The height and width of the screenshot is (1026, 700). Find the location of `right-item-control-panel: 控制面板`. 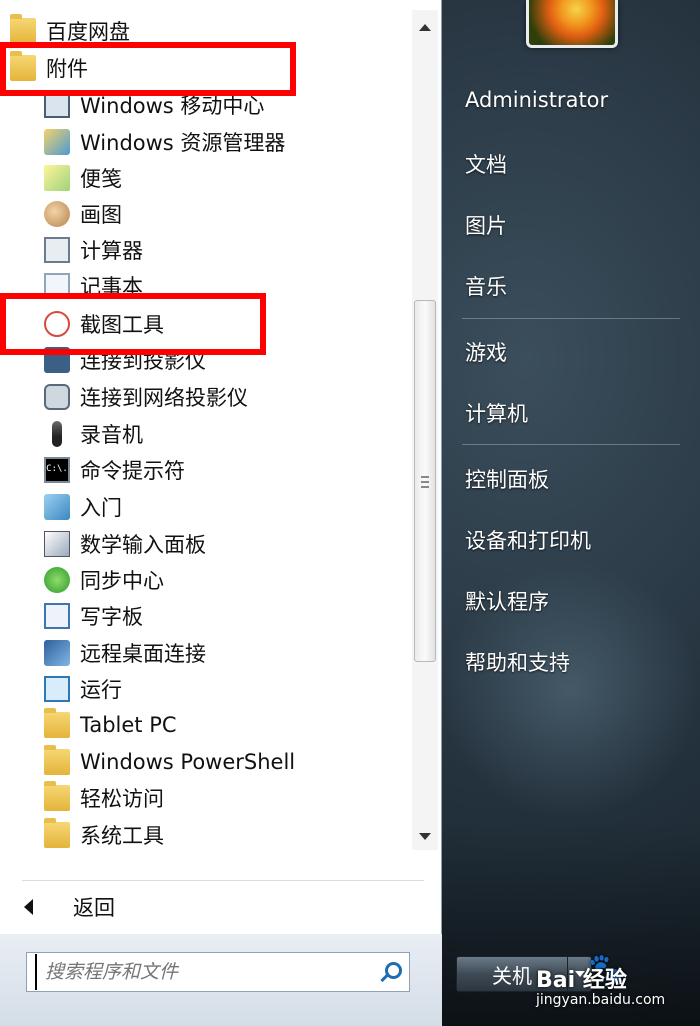

right-item-control-panel: 控制面板 is located at coordinates (507, 479).